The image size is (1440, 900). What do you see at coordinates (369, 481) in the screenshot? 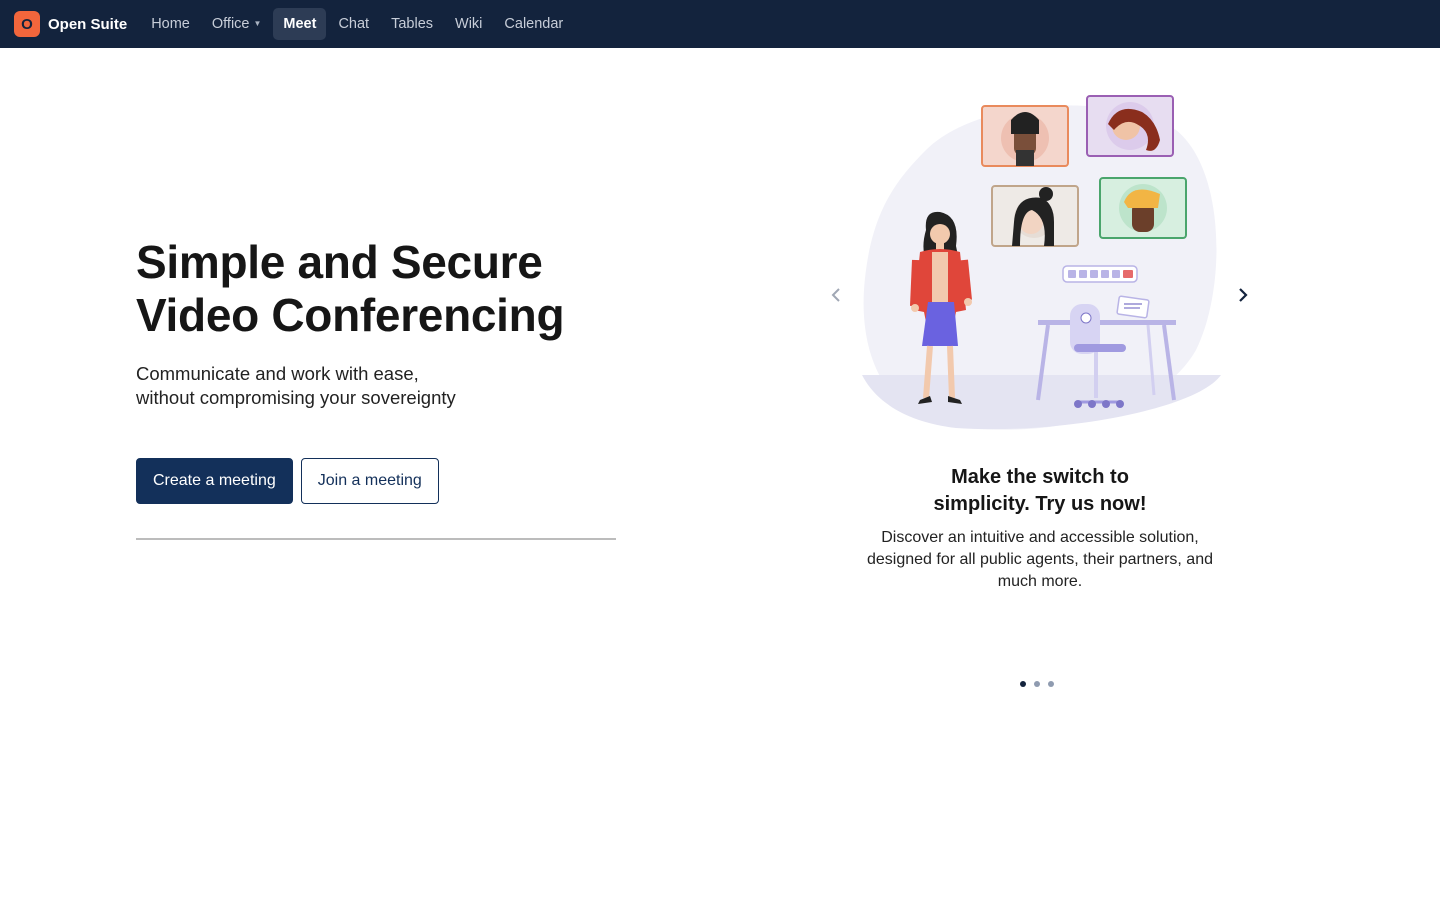
I see `join-meeting-button: Join a meeting` at bounding box center [369, 481].